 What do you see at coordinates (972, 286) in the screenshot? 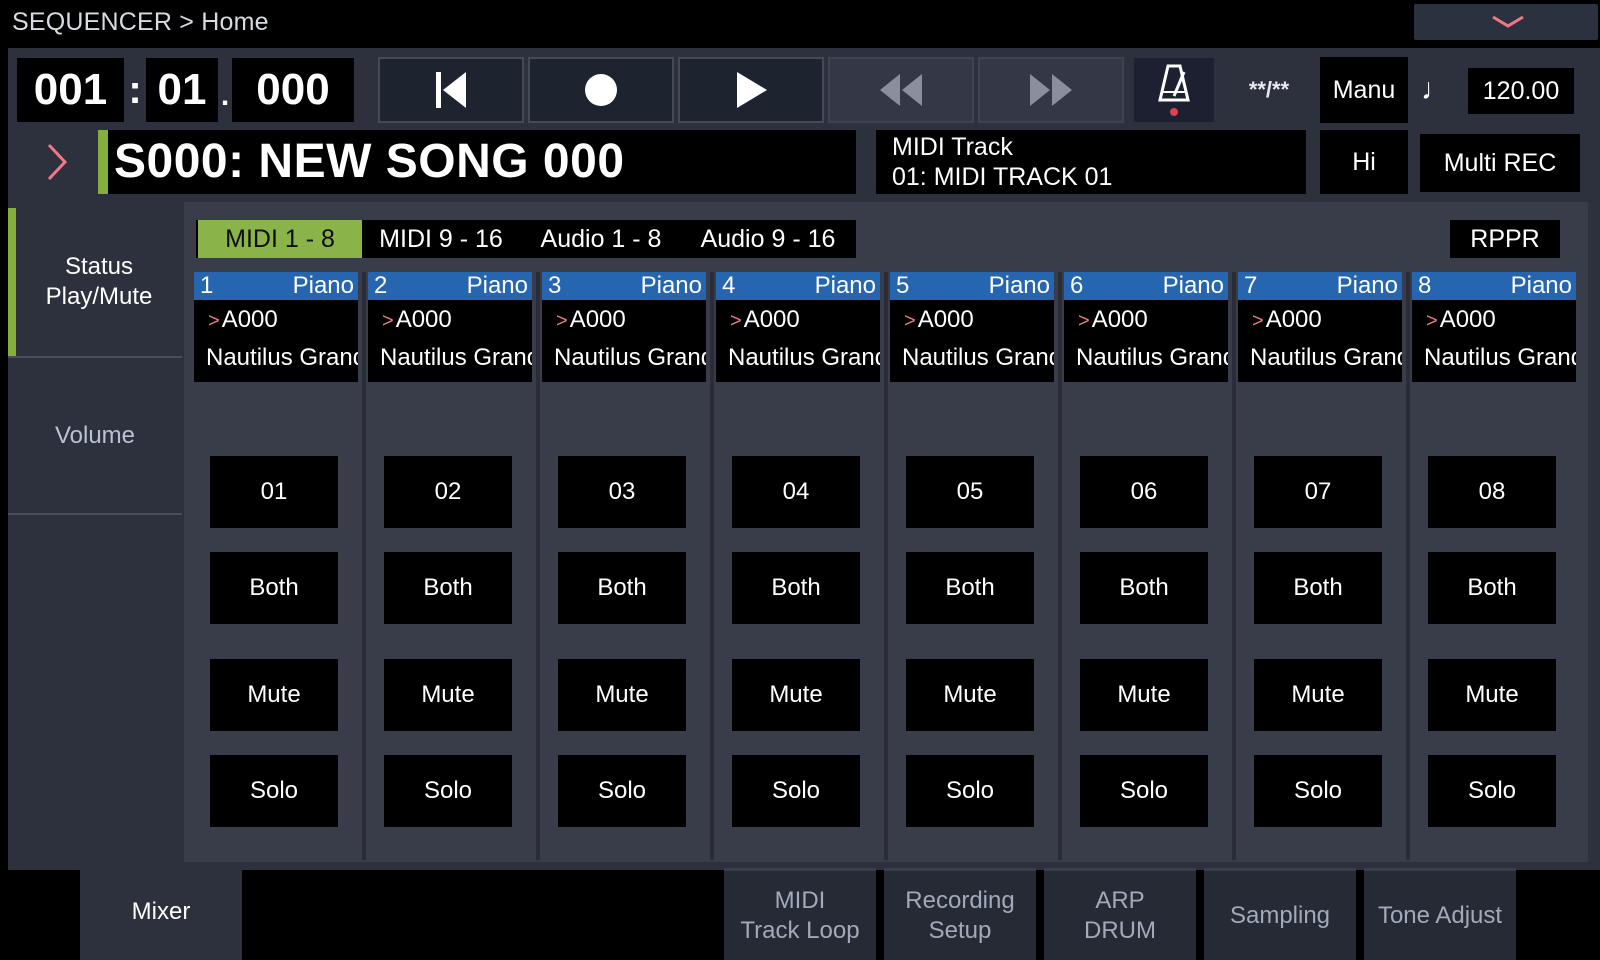
I see `track-header: 5 Piano` at bounding box center [972, 286].